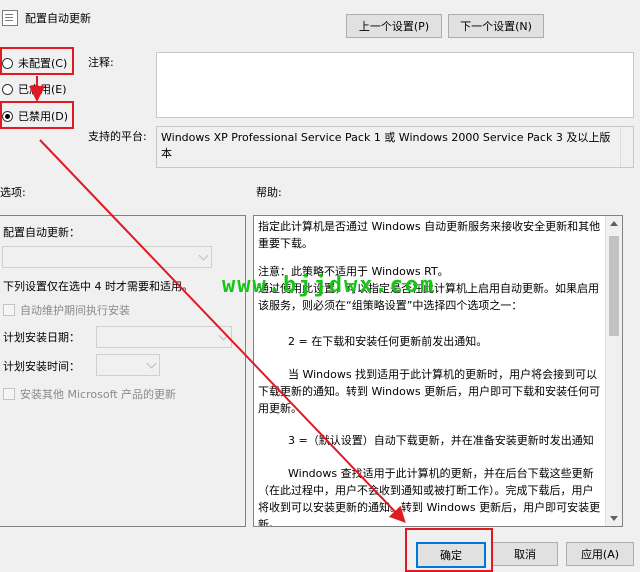 This screenshot has width=640, height=572. I want to click on watermark-text: www.bjjdwx.com, so click(329, 285).